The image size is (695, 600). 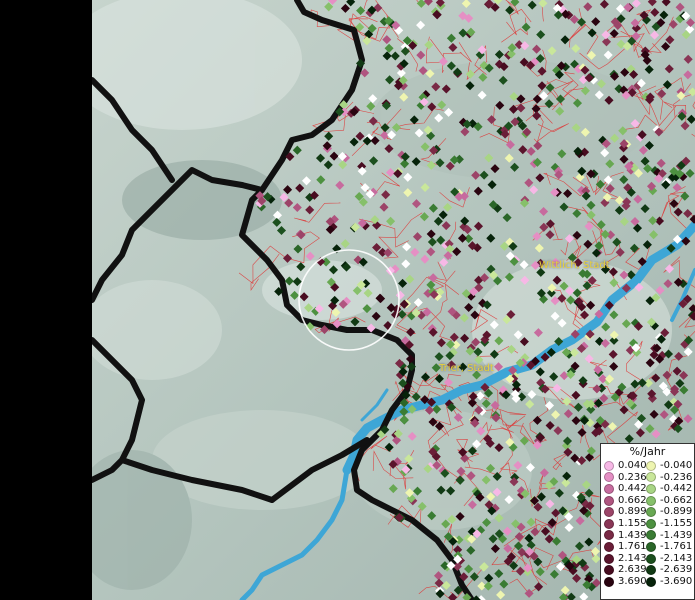 What do you see at coordinates (676, 558) in the screenshot?
I see `legend-value: -2.143` at bounding box center [676, 558].